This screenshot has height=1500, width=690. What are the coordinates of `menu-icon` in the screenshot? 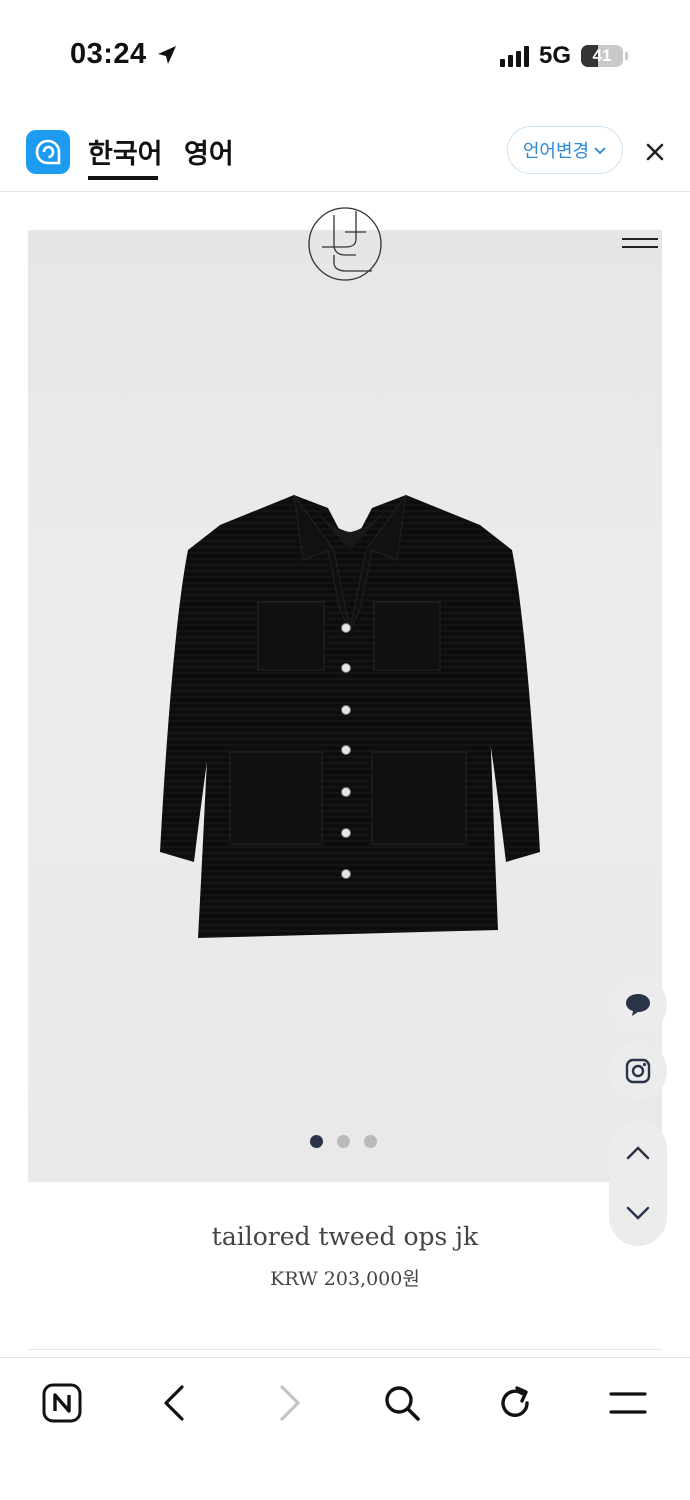 It's located at (628, 1403).